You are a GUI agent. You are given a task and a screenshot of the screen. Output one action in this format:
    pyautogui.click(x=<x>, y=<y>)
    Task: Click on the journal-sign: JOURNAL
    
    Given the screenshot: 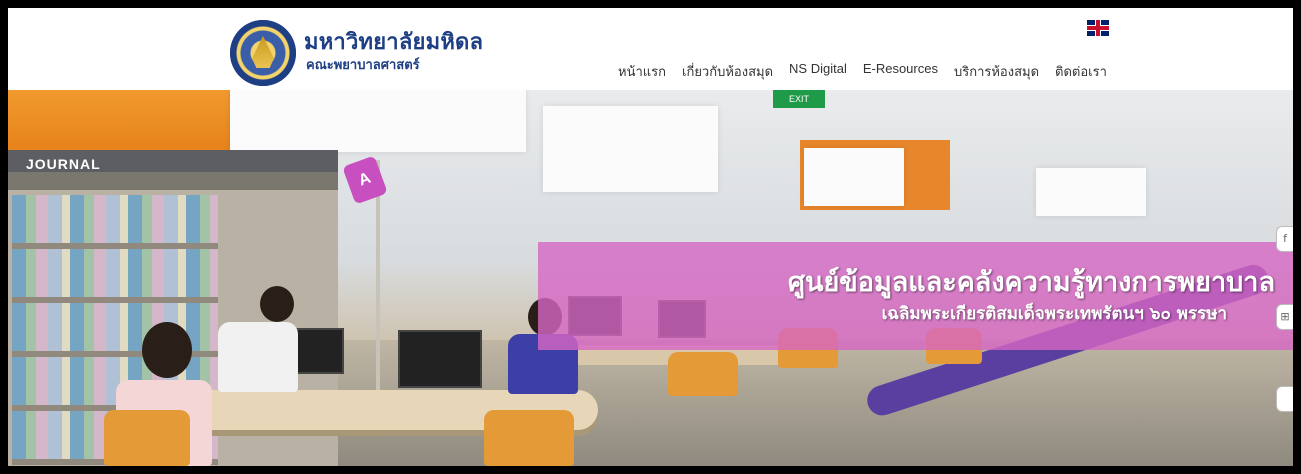 What is the action you would take?
    pyautogui.click(x=63, y=164)
    